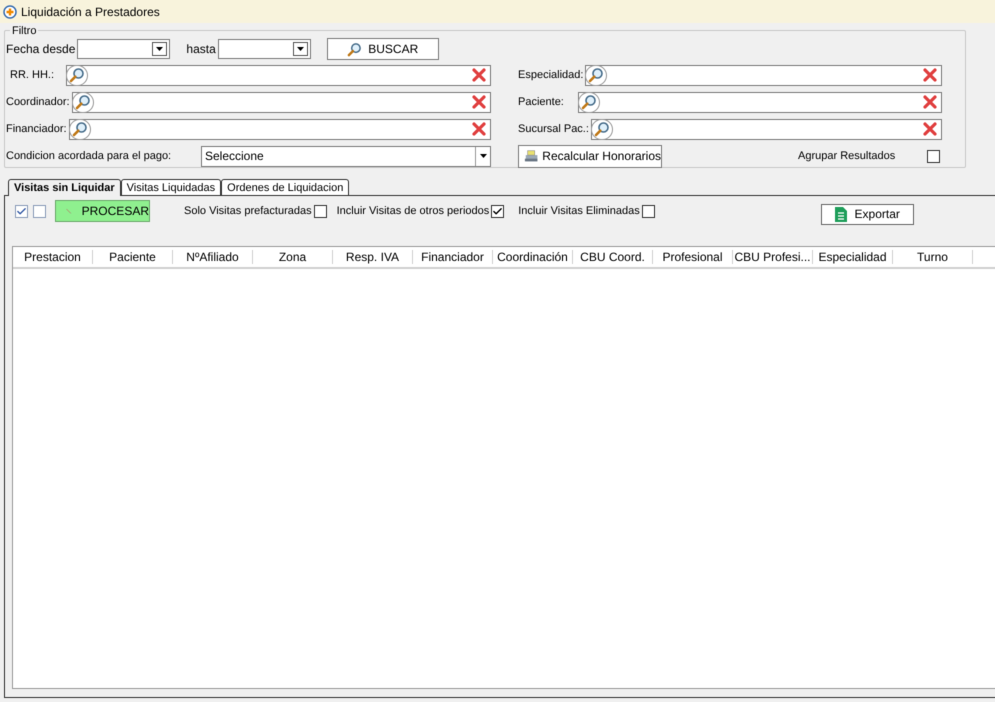 The height and width of the screenshot is (702, 995). Describe the element at coordinates (285, 187) in the screenshot. I see `tab: Ordenes de Liquidacion` at that location.